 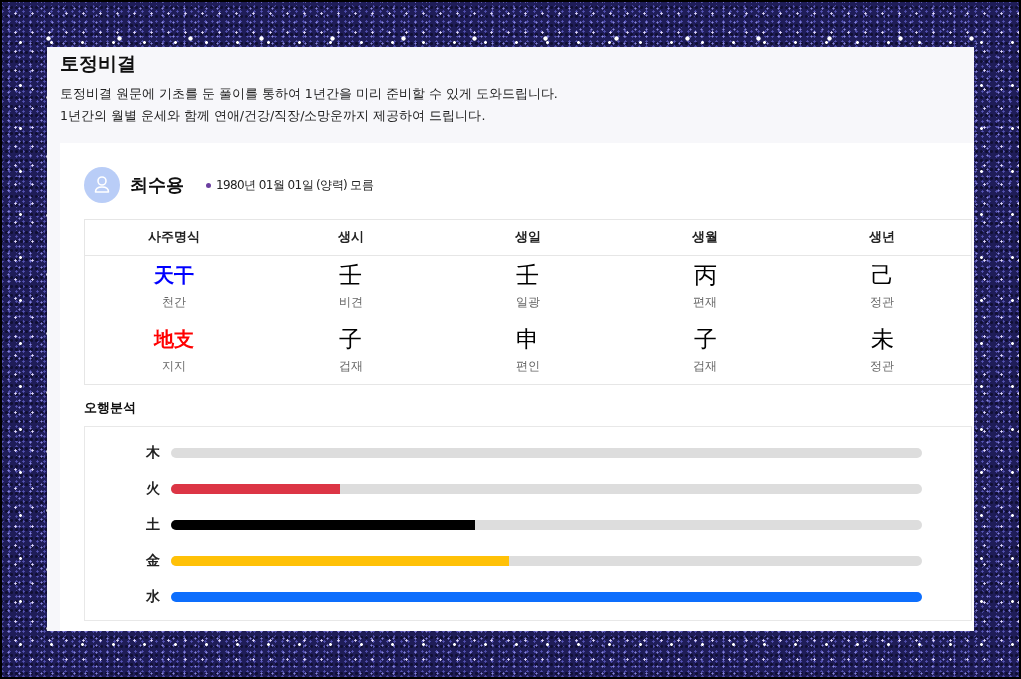 I want to click on cell-label: 편재, so click(x=705, y=302).